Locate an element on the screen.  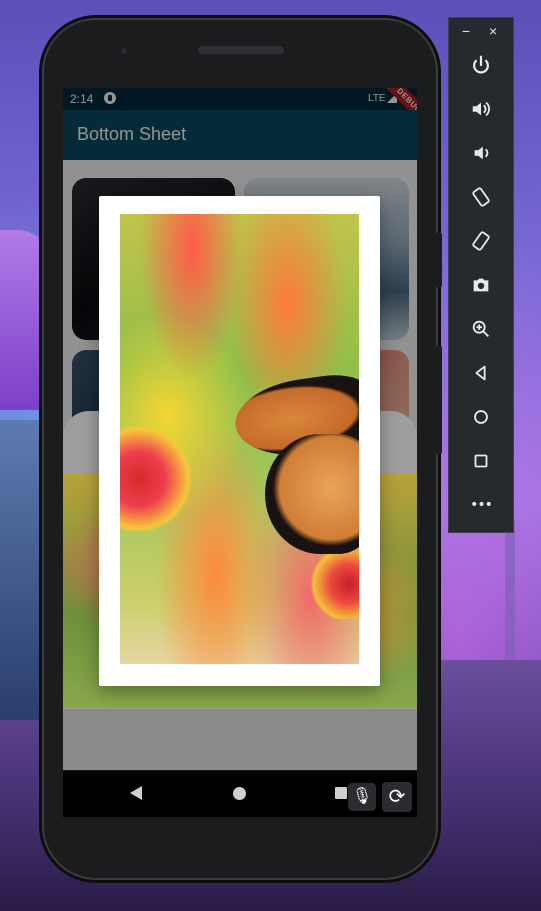
rotate-right-icon is located at coordinates (481, 241).